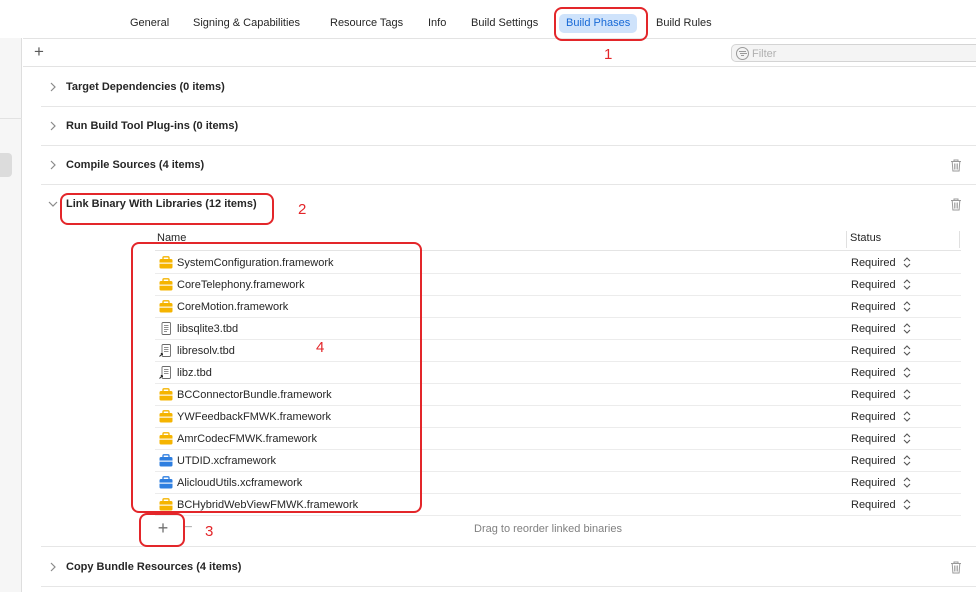 The image size is (976, 592). What do you see at coordinates (167, 209) in the screenshot?
I see `annotation-box-link-binary-title` at bounding box center [167, 209].